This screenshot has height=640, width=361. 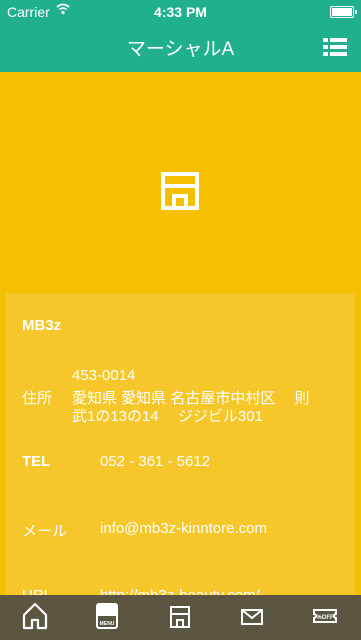 I want to click on tab-menu: MENU, so click(x=107, y=618).